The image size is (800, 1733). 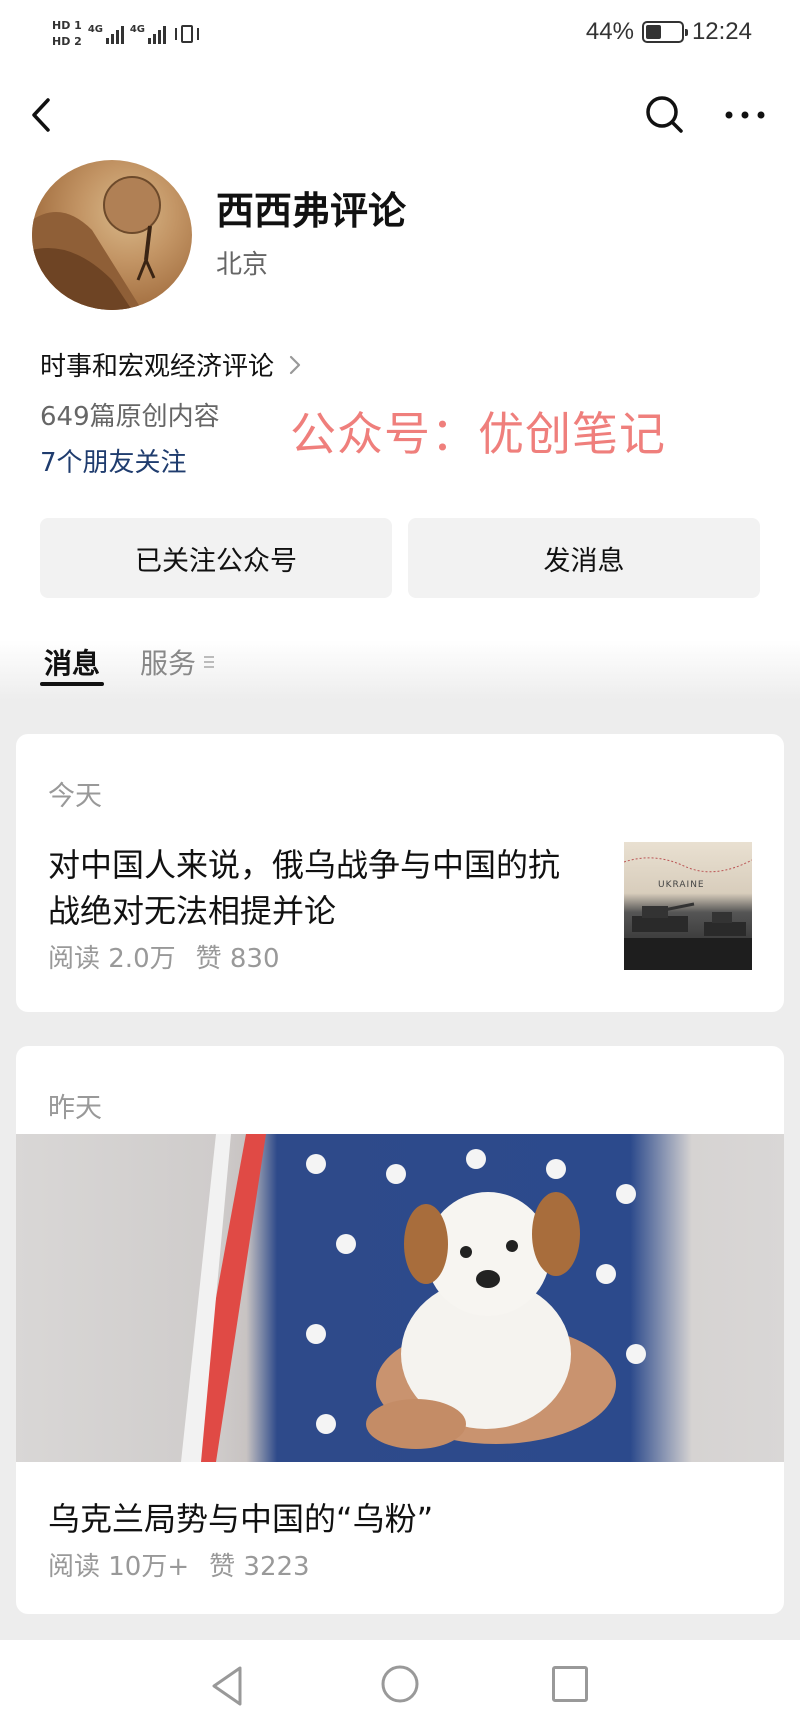 What do you see at coordinates (295, 364) in the screenshot?
I see `chevron-right-icon` at bounding box center [295, 364].